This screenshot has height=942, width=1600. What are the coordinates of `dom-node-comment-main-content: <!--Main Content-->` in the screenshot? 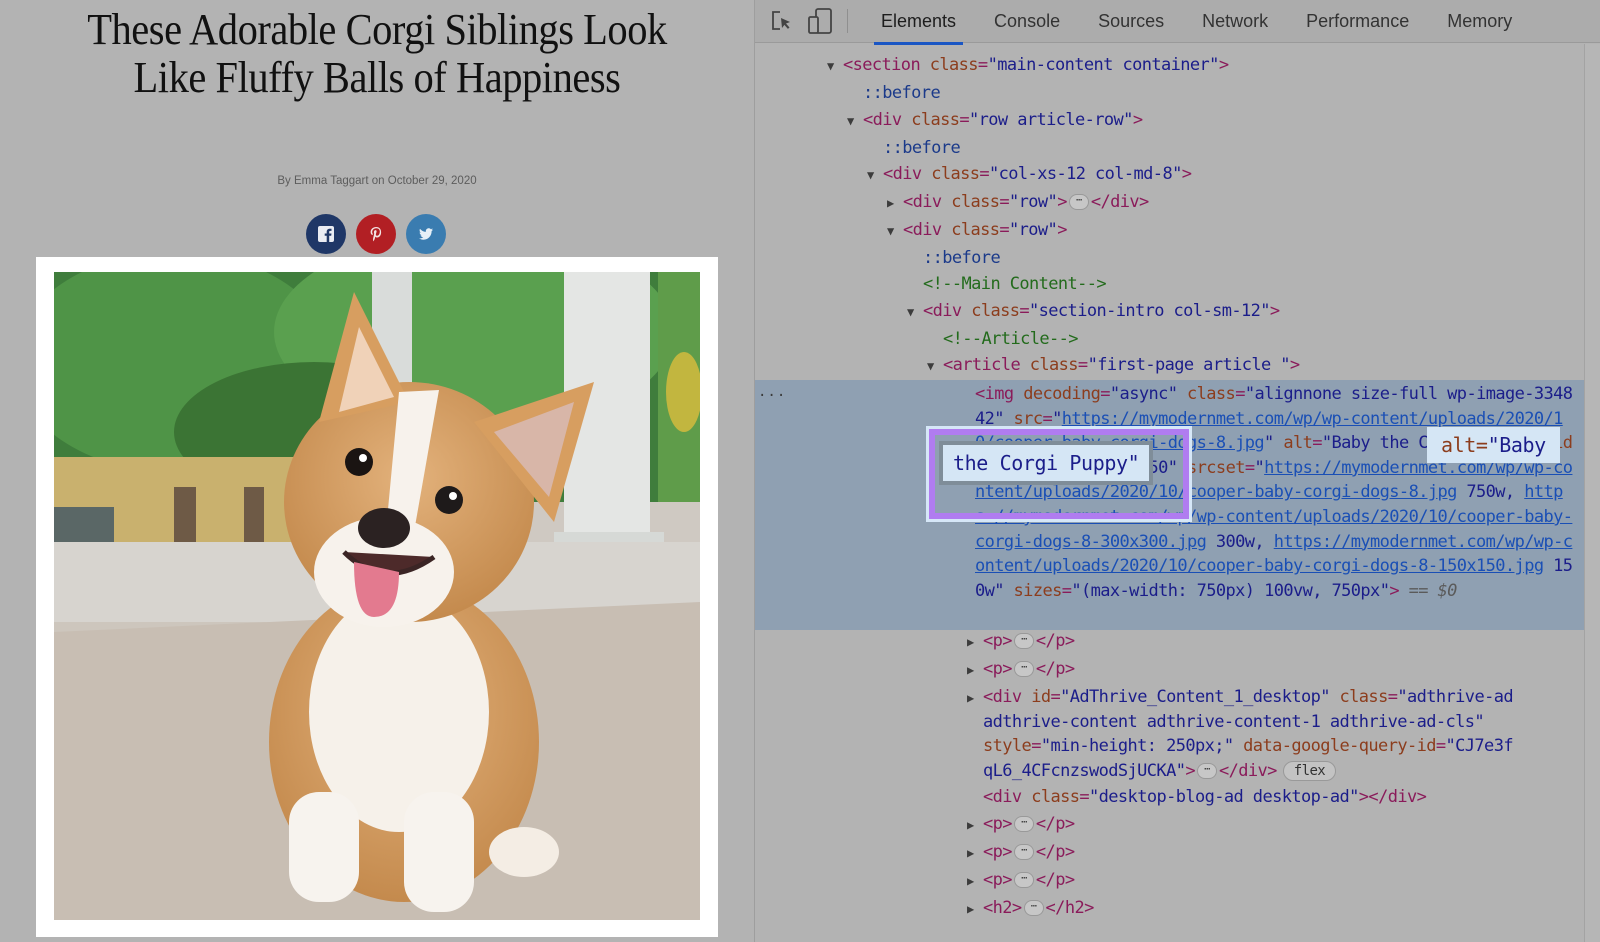 It's located at (1170, 284).